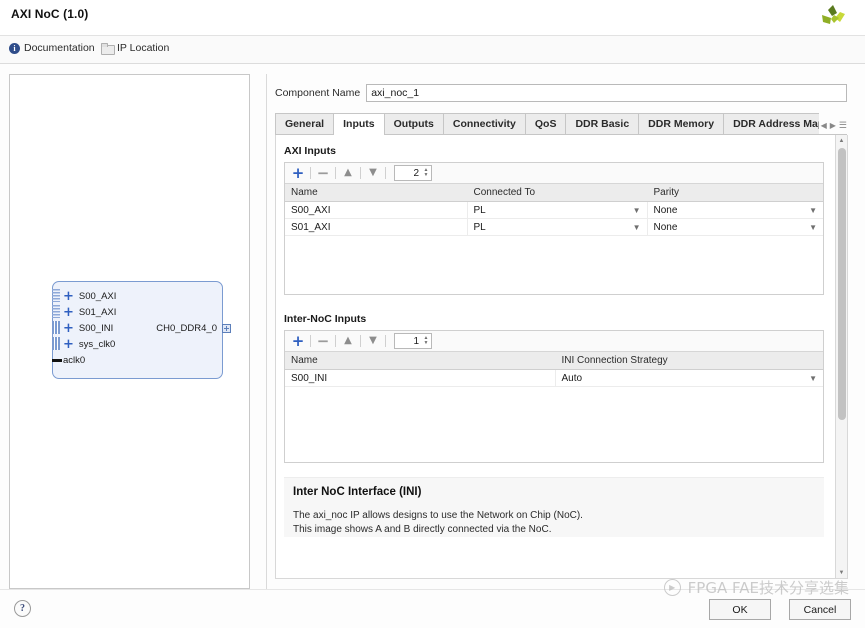 The image size is (865, 628). What do you see at coordinates (413, 123) in the screenshot?
I see `tab-outputs: Outputs` at bounding box center [413, 123].